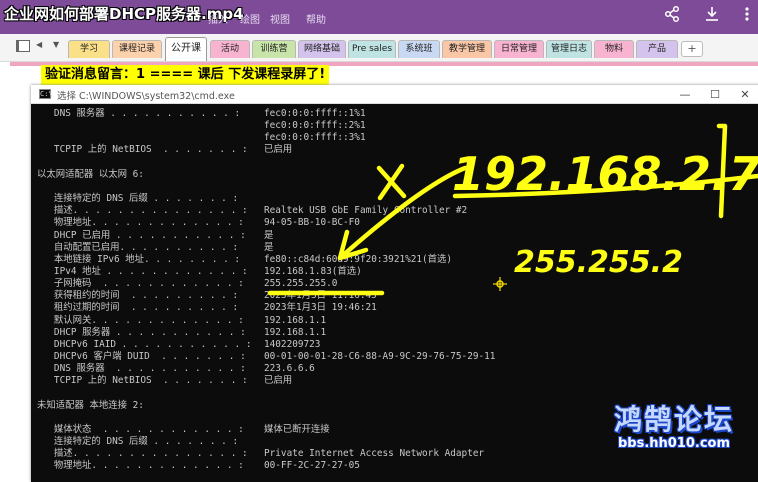  I want to click on console-line-value: 223.6.6.6, so click(289, 369).